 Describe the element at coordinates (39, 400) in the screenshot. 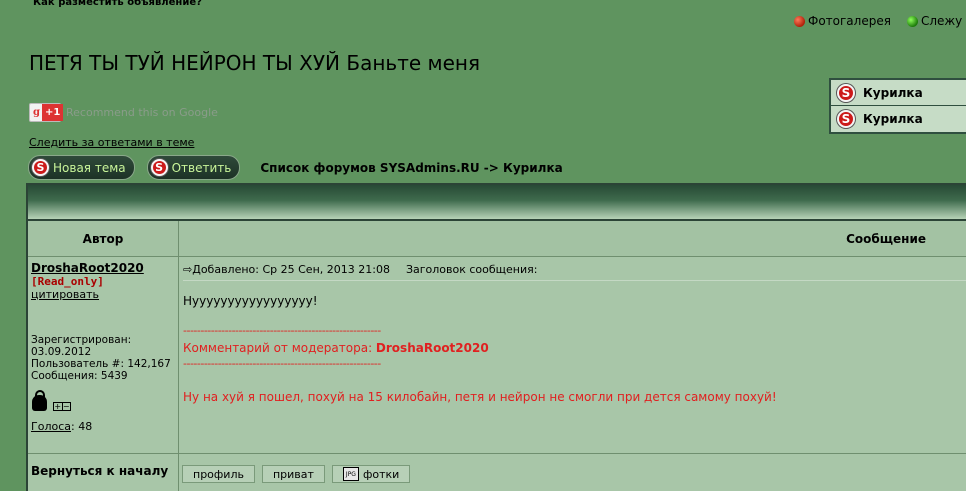

I see `lock-icon` at that location.